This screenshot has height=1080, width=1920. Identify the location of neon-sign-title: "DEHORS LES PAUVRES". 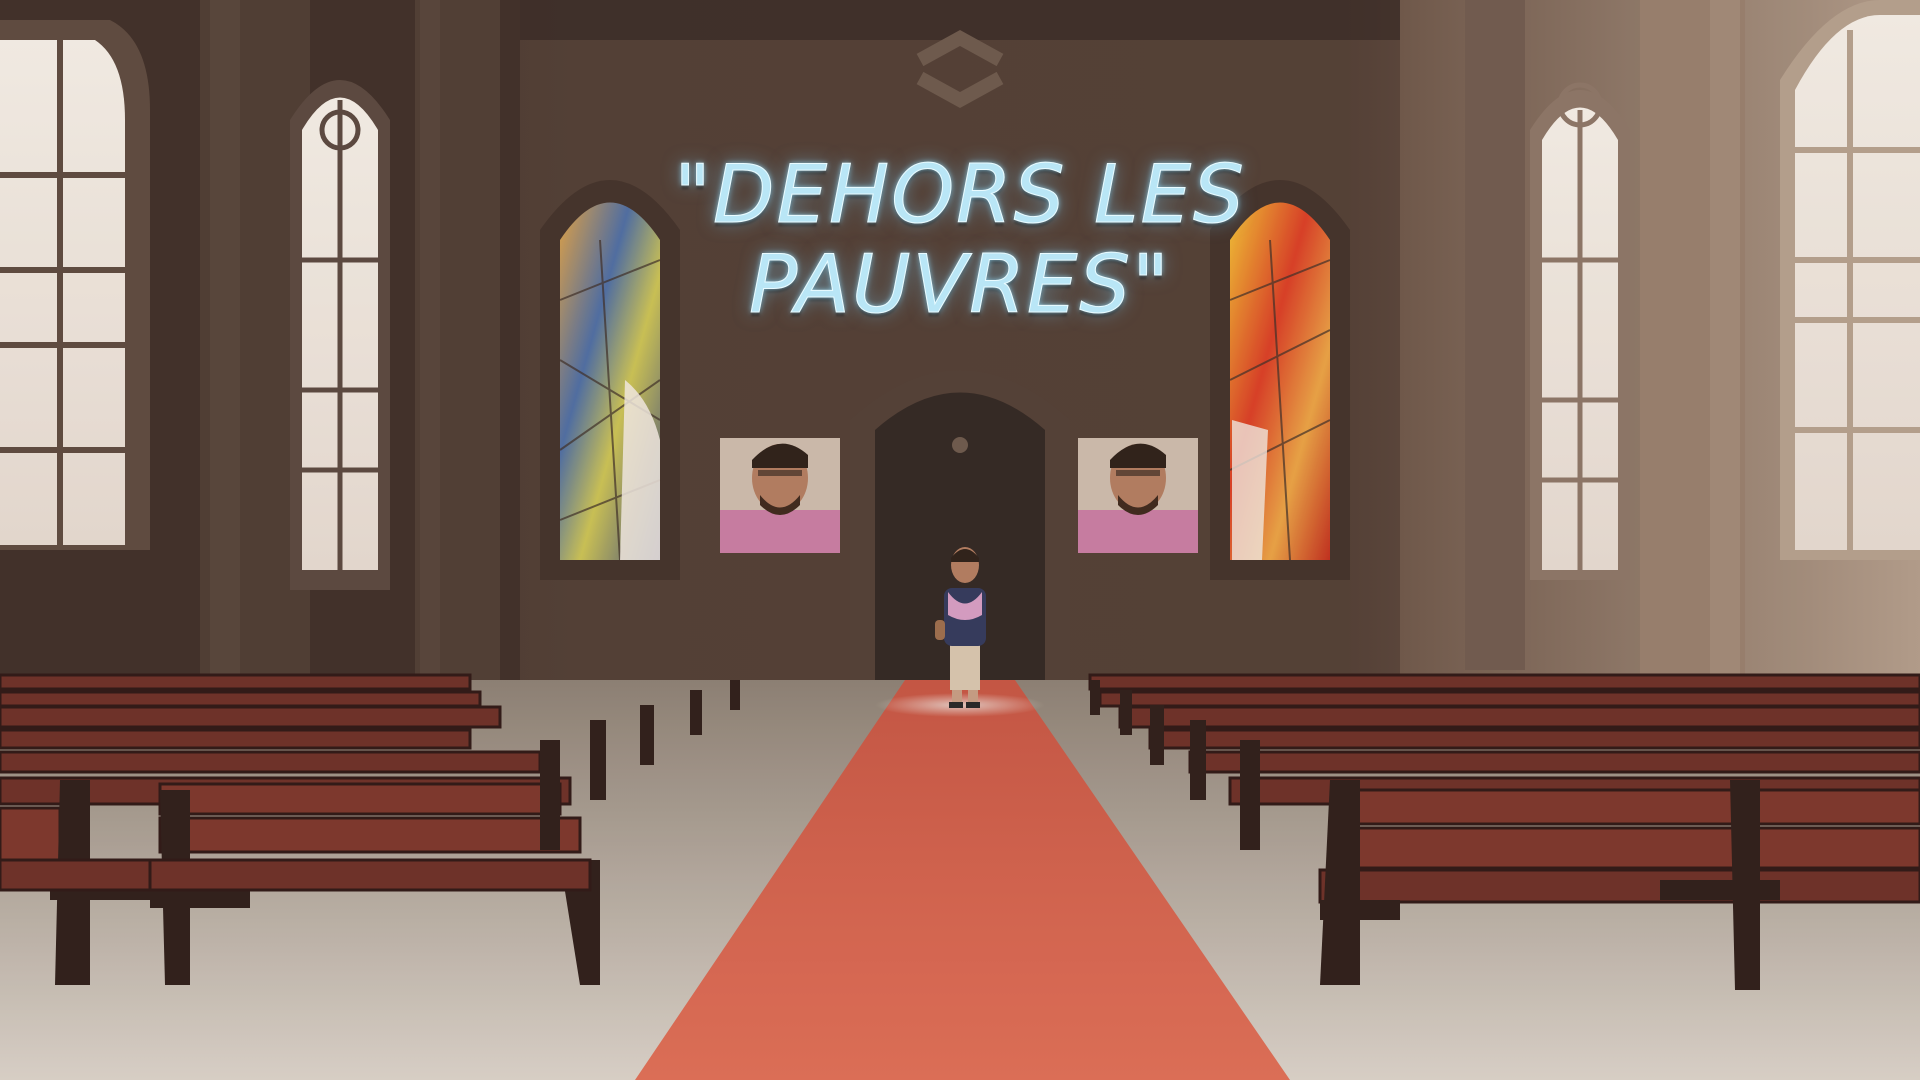
(960, 239).